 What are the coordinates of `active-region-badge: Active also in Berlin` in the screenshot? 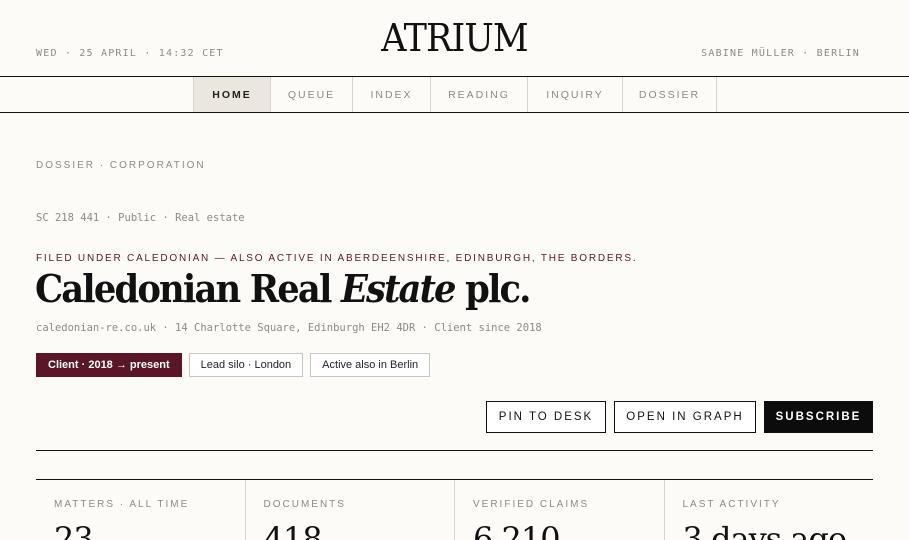 It's located at (370, 365).